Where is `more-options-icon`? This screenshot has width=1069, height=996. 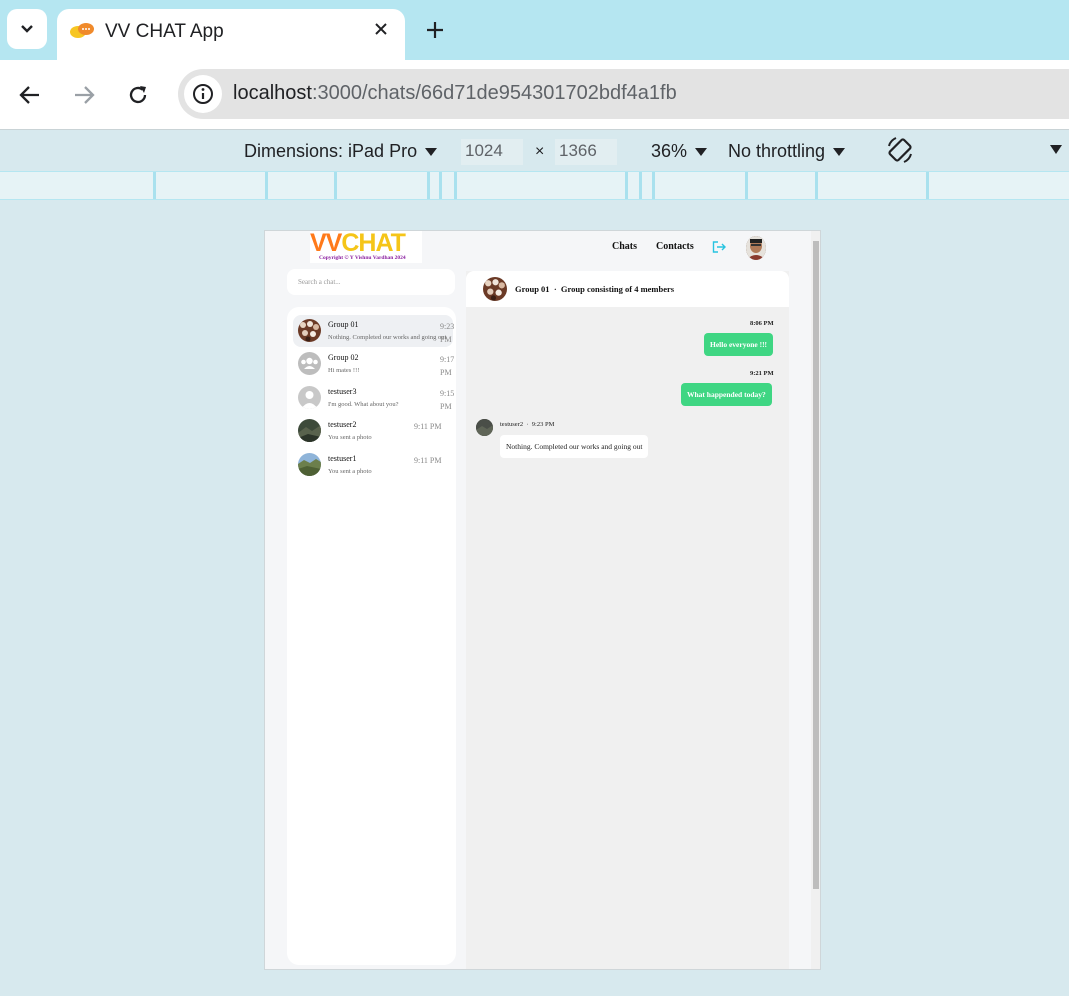 more-options-icon is located at coordinates (1056, 149).